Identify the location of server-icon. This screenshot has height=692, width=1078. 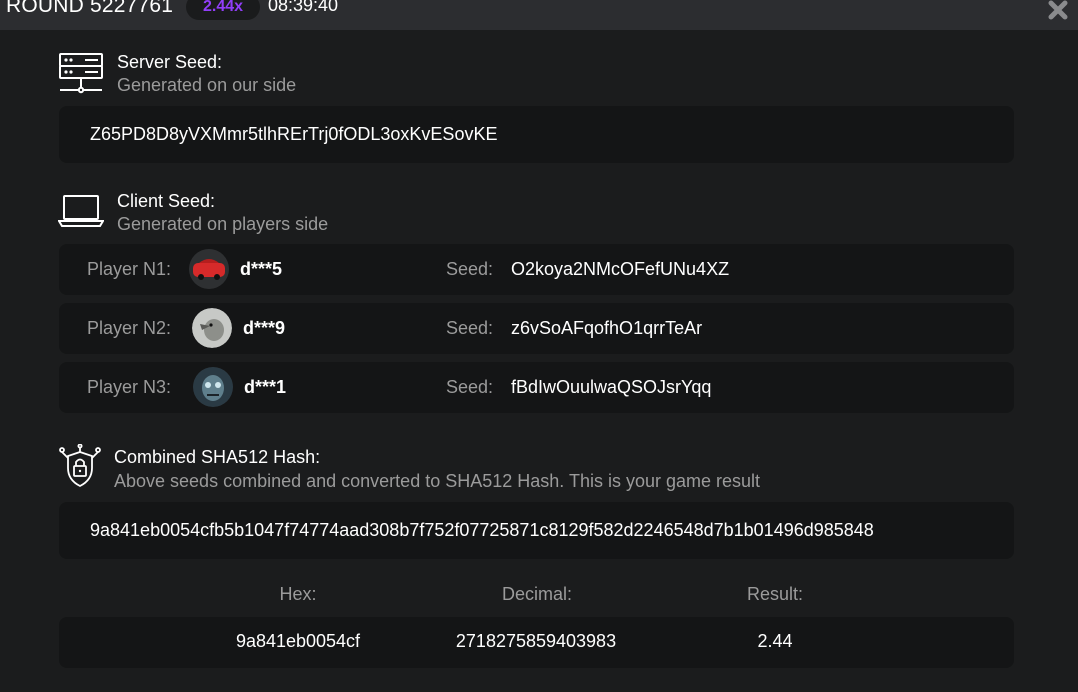
(81, 74).